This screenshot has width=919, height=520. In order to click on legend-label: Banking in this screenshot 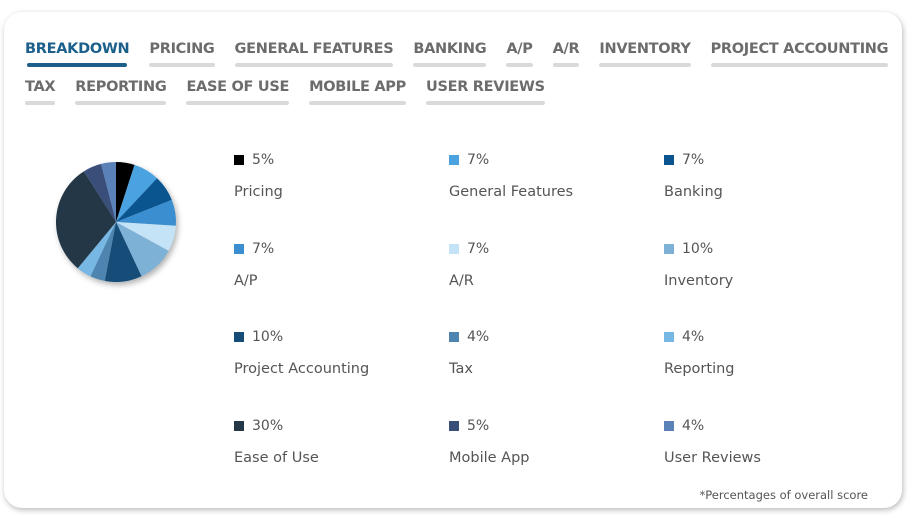, I will do `click(693, 192)`.